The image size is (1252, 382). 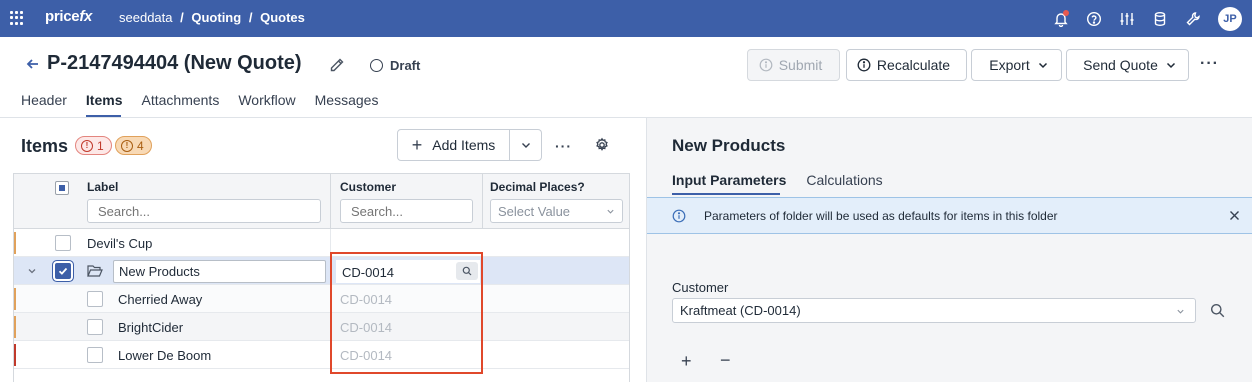 What do you see at coordinates (127, 145) in the screenshot?
I see `warning-icon: !` at bounding box center [127, 145].